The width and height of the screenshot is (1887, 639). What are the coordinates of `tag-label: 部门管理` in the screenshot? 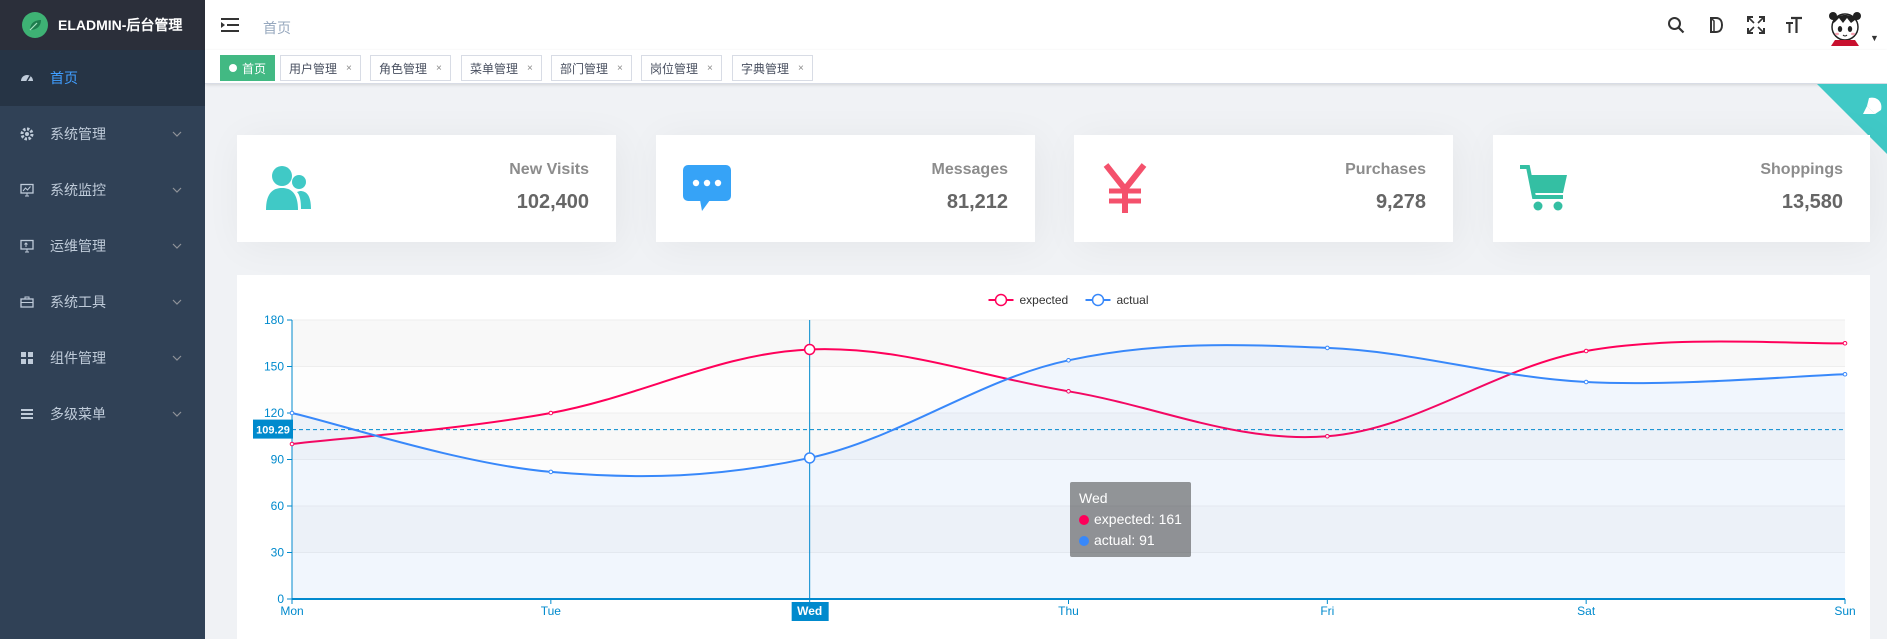 It's located at (584, 68).